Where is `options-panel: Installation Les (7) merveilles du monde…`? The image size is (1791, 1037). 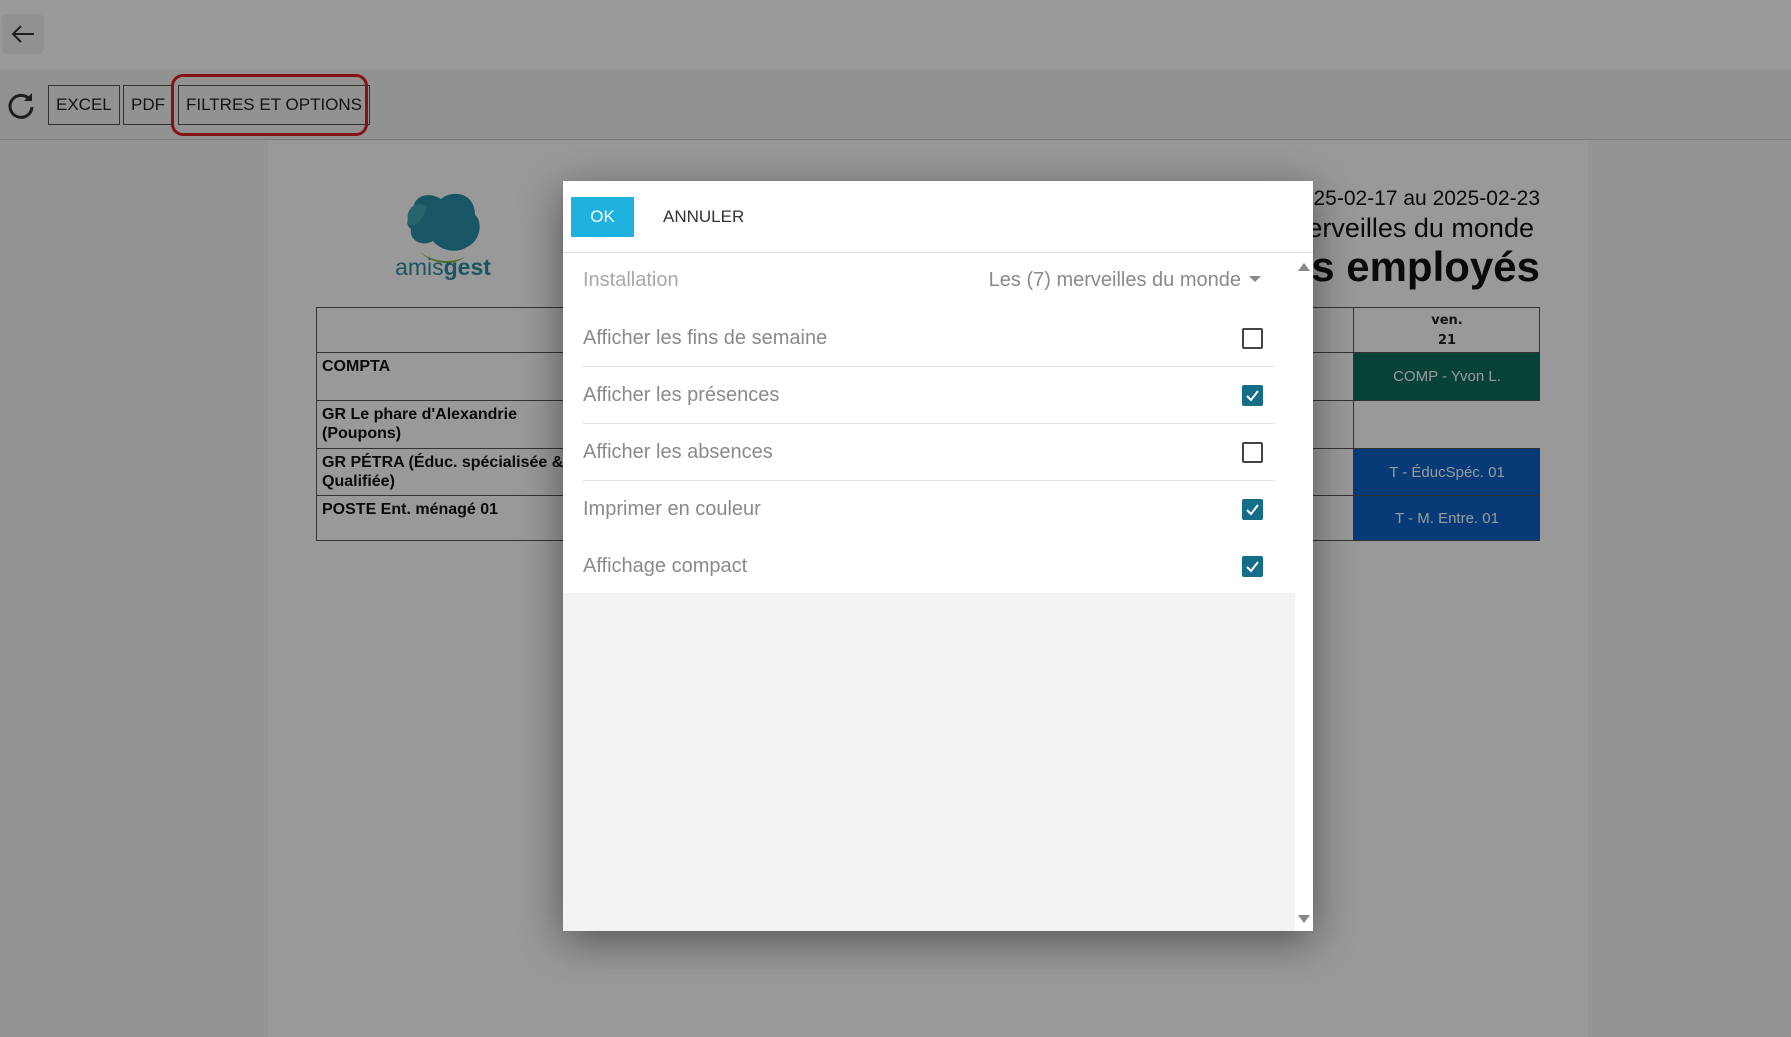 options-panel: Installation Les (7) merveilles du monde… is located at coordinates (929, 423).